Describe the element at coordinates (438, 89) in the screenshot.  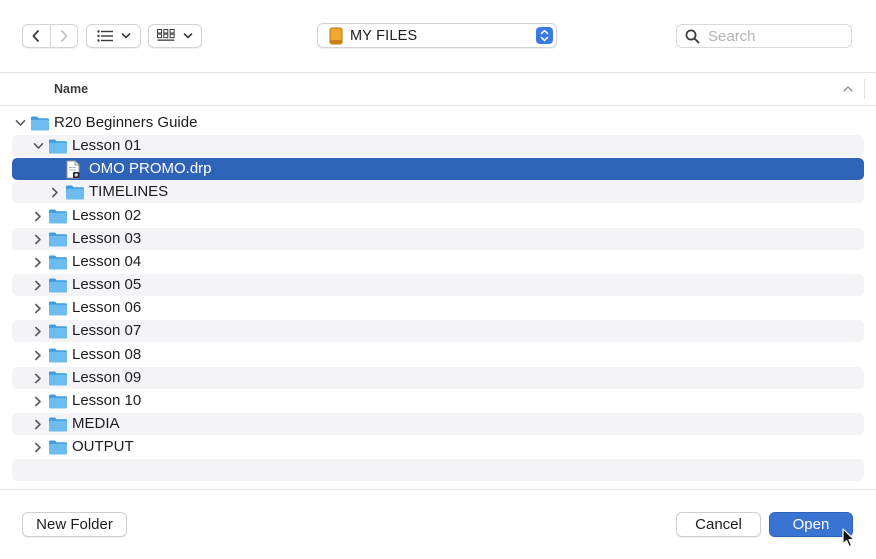
I see `column-header: Name` at that location.